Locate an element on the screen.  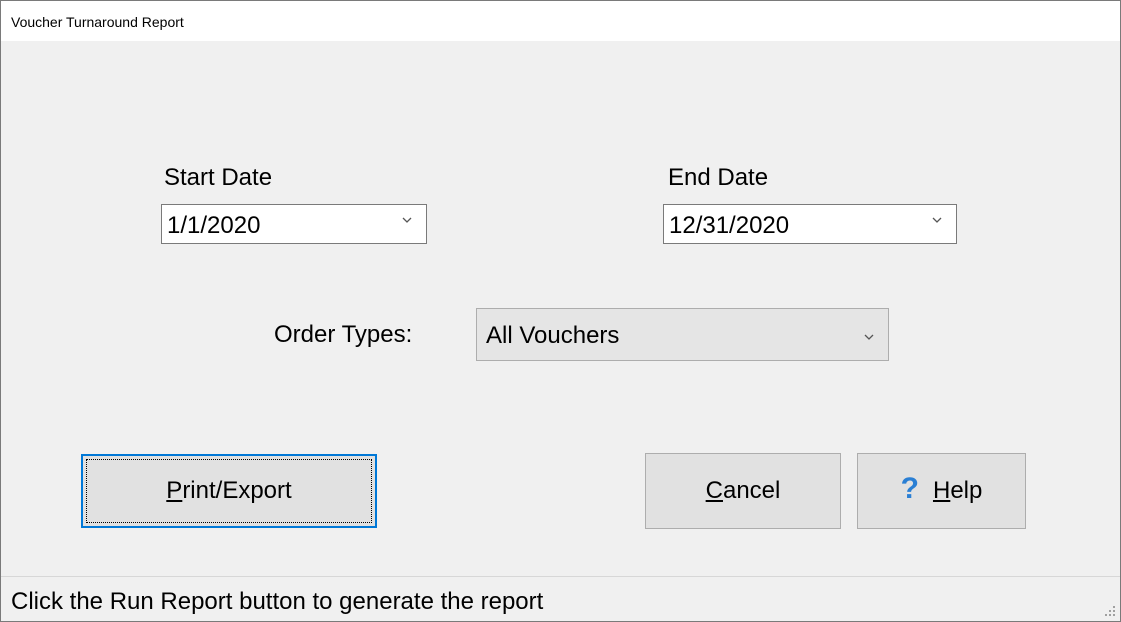
order-types-value: All Vouchers is located at coordinates (553, 335).